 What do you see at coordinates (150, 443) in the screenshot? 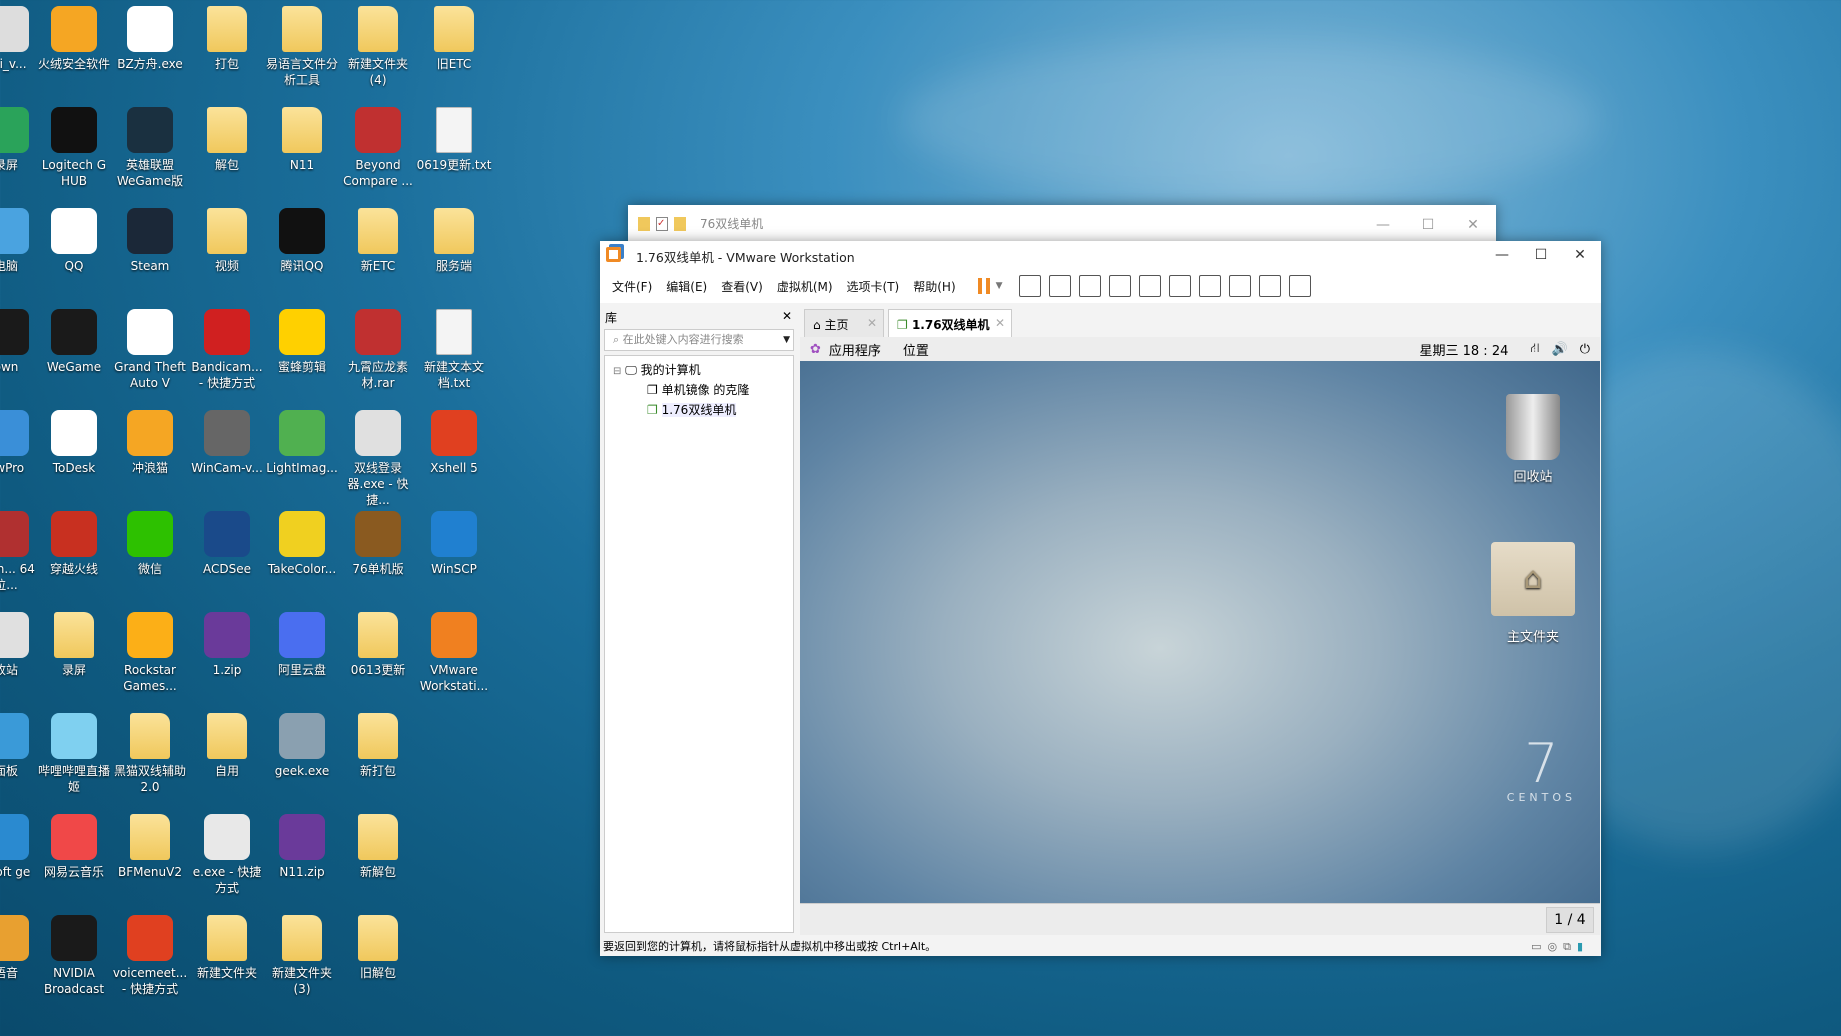
I see `desktop-icon: 冲浪猫` at bounding box center [150, 443].